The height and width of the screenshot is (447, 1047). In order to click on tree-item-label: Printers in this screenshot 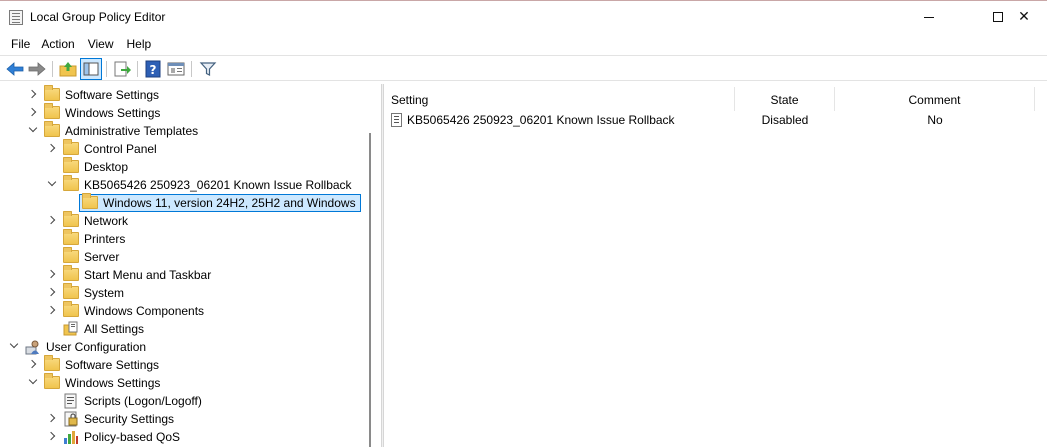, I will do `click(105, 239)`.